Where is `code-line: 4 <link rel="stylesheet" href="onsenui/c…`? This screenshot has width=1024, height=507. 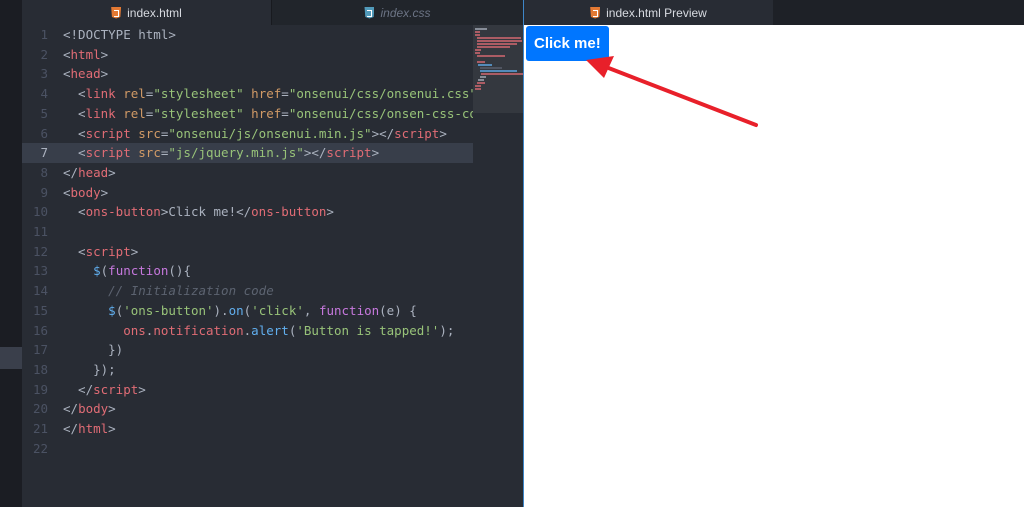 code-line: 4 <link rel="stylesheet" href="onsenui/c… is located at coordinates (253, 94).